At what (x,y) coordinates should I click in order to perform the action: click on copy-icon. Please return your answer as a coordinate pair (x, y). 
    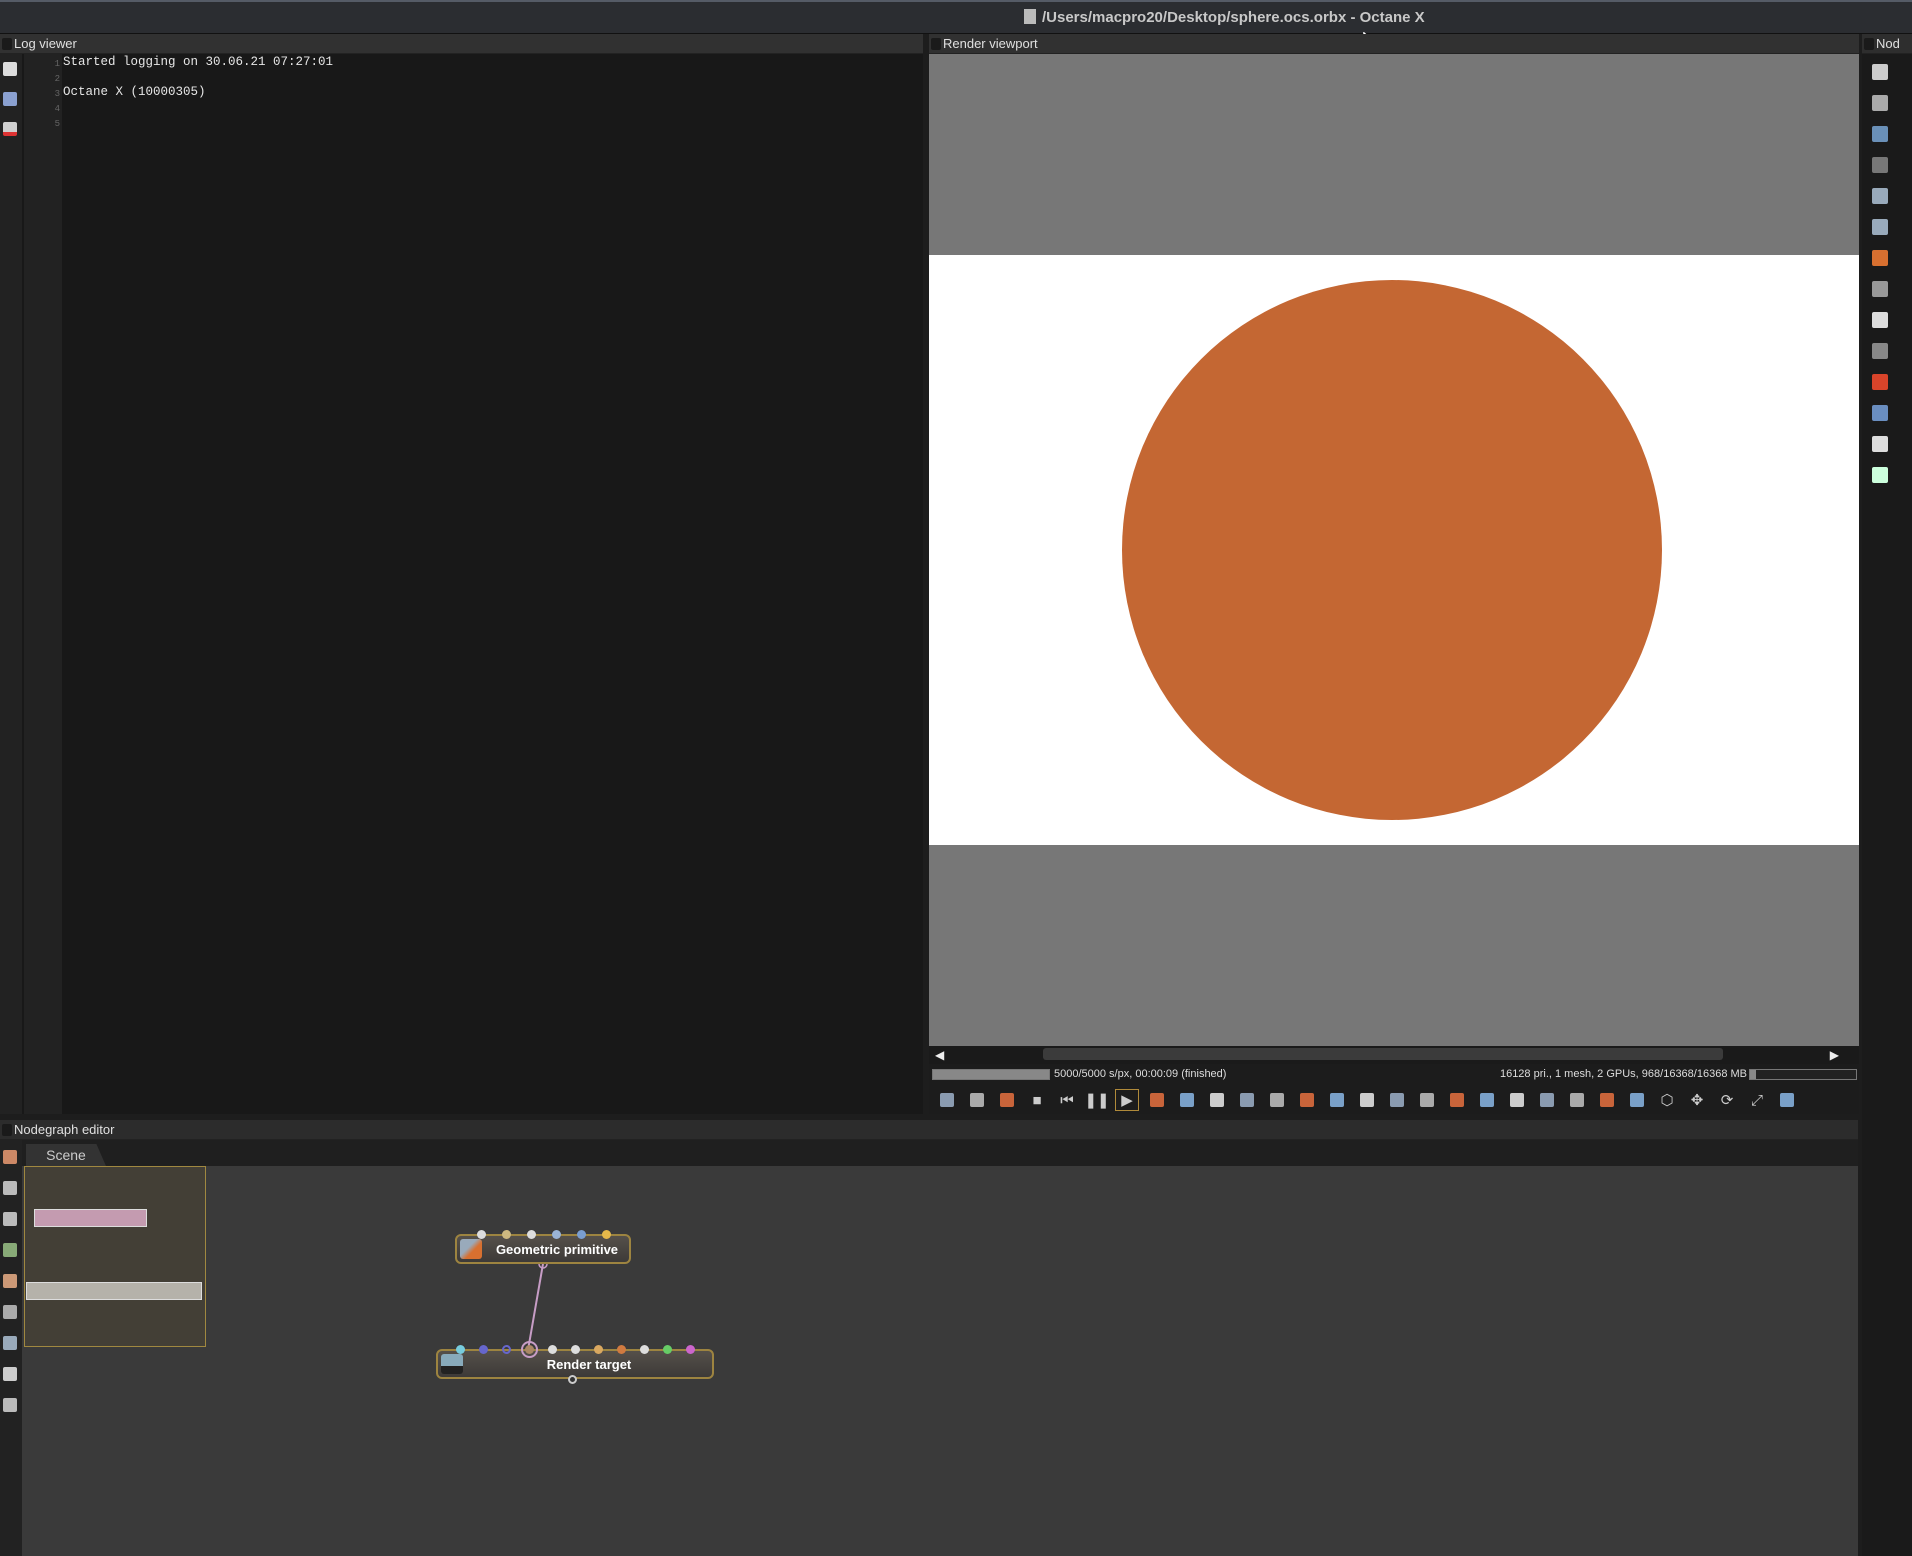
    Looking at the image, I should click on (10, 99).